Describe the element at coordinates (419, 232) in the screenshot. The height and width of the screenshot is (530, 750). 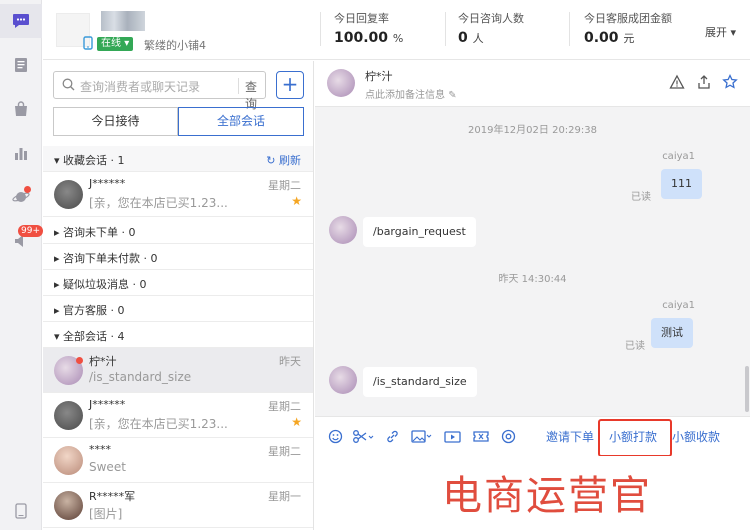
I see `message-bubble-incoming: /bargain_request` at that location.